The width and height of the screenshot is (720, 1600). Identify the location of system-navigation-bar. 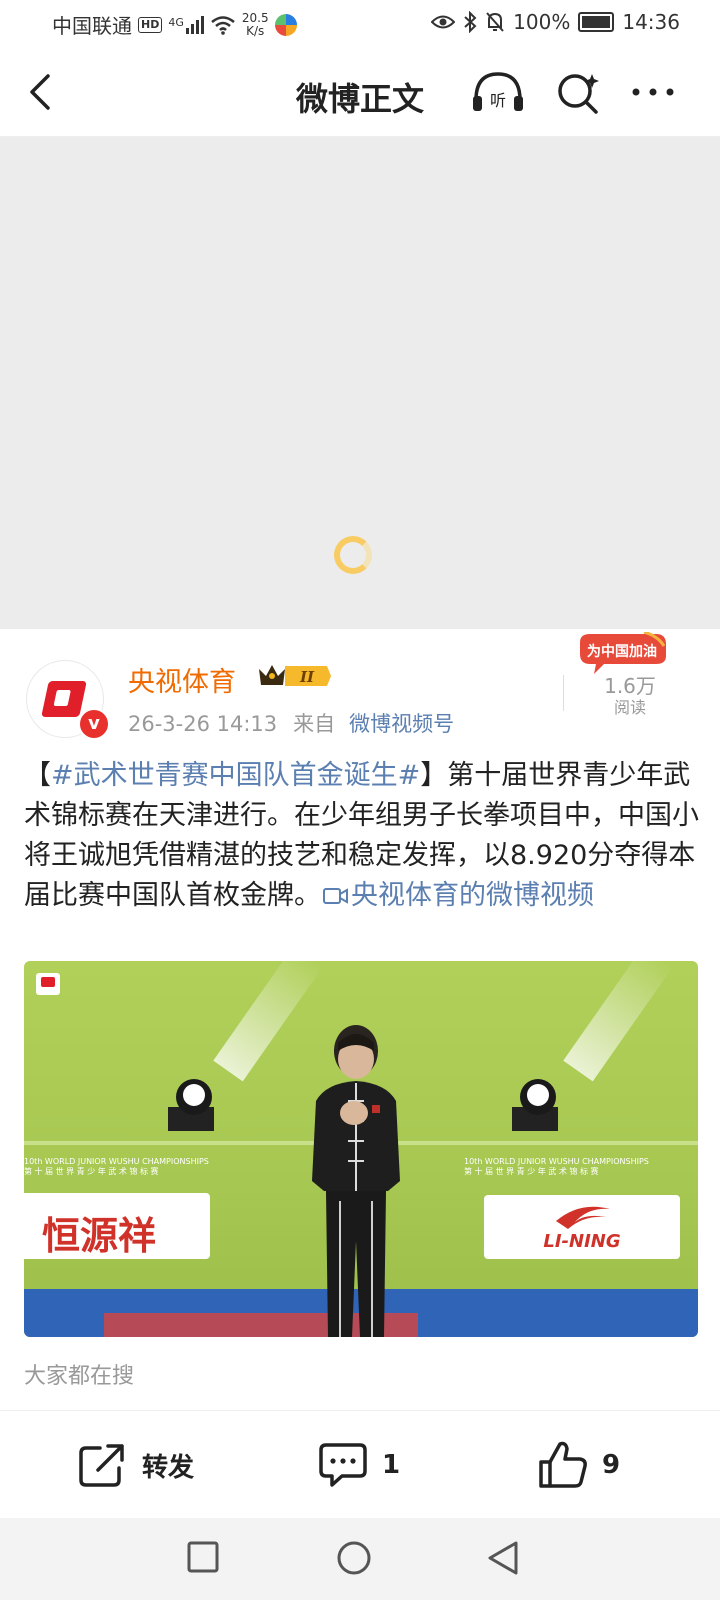
(360, 1559).